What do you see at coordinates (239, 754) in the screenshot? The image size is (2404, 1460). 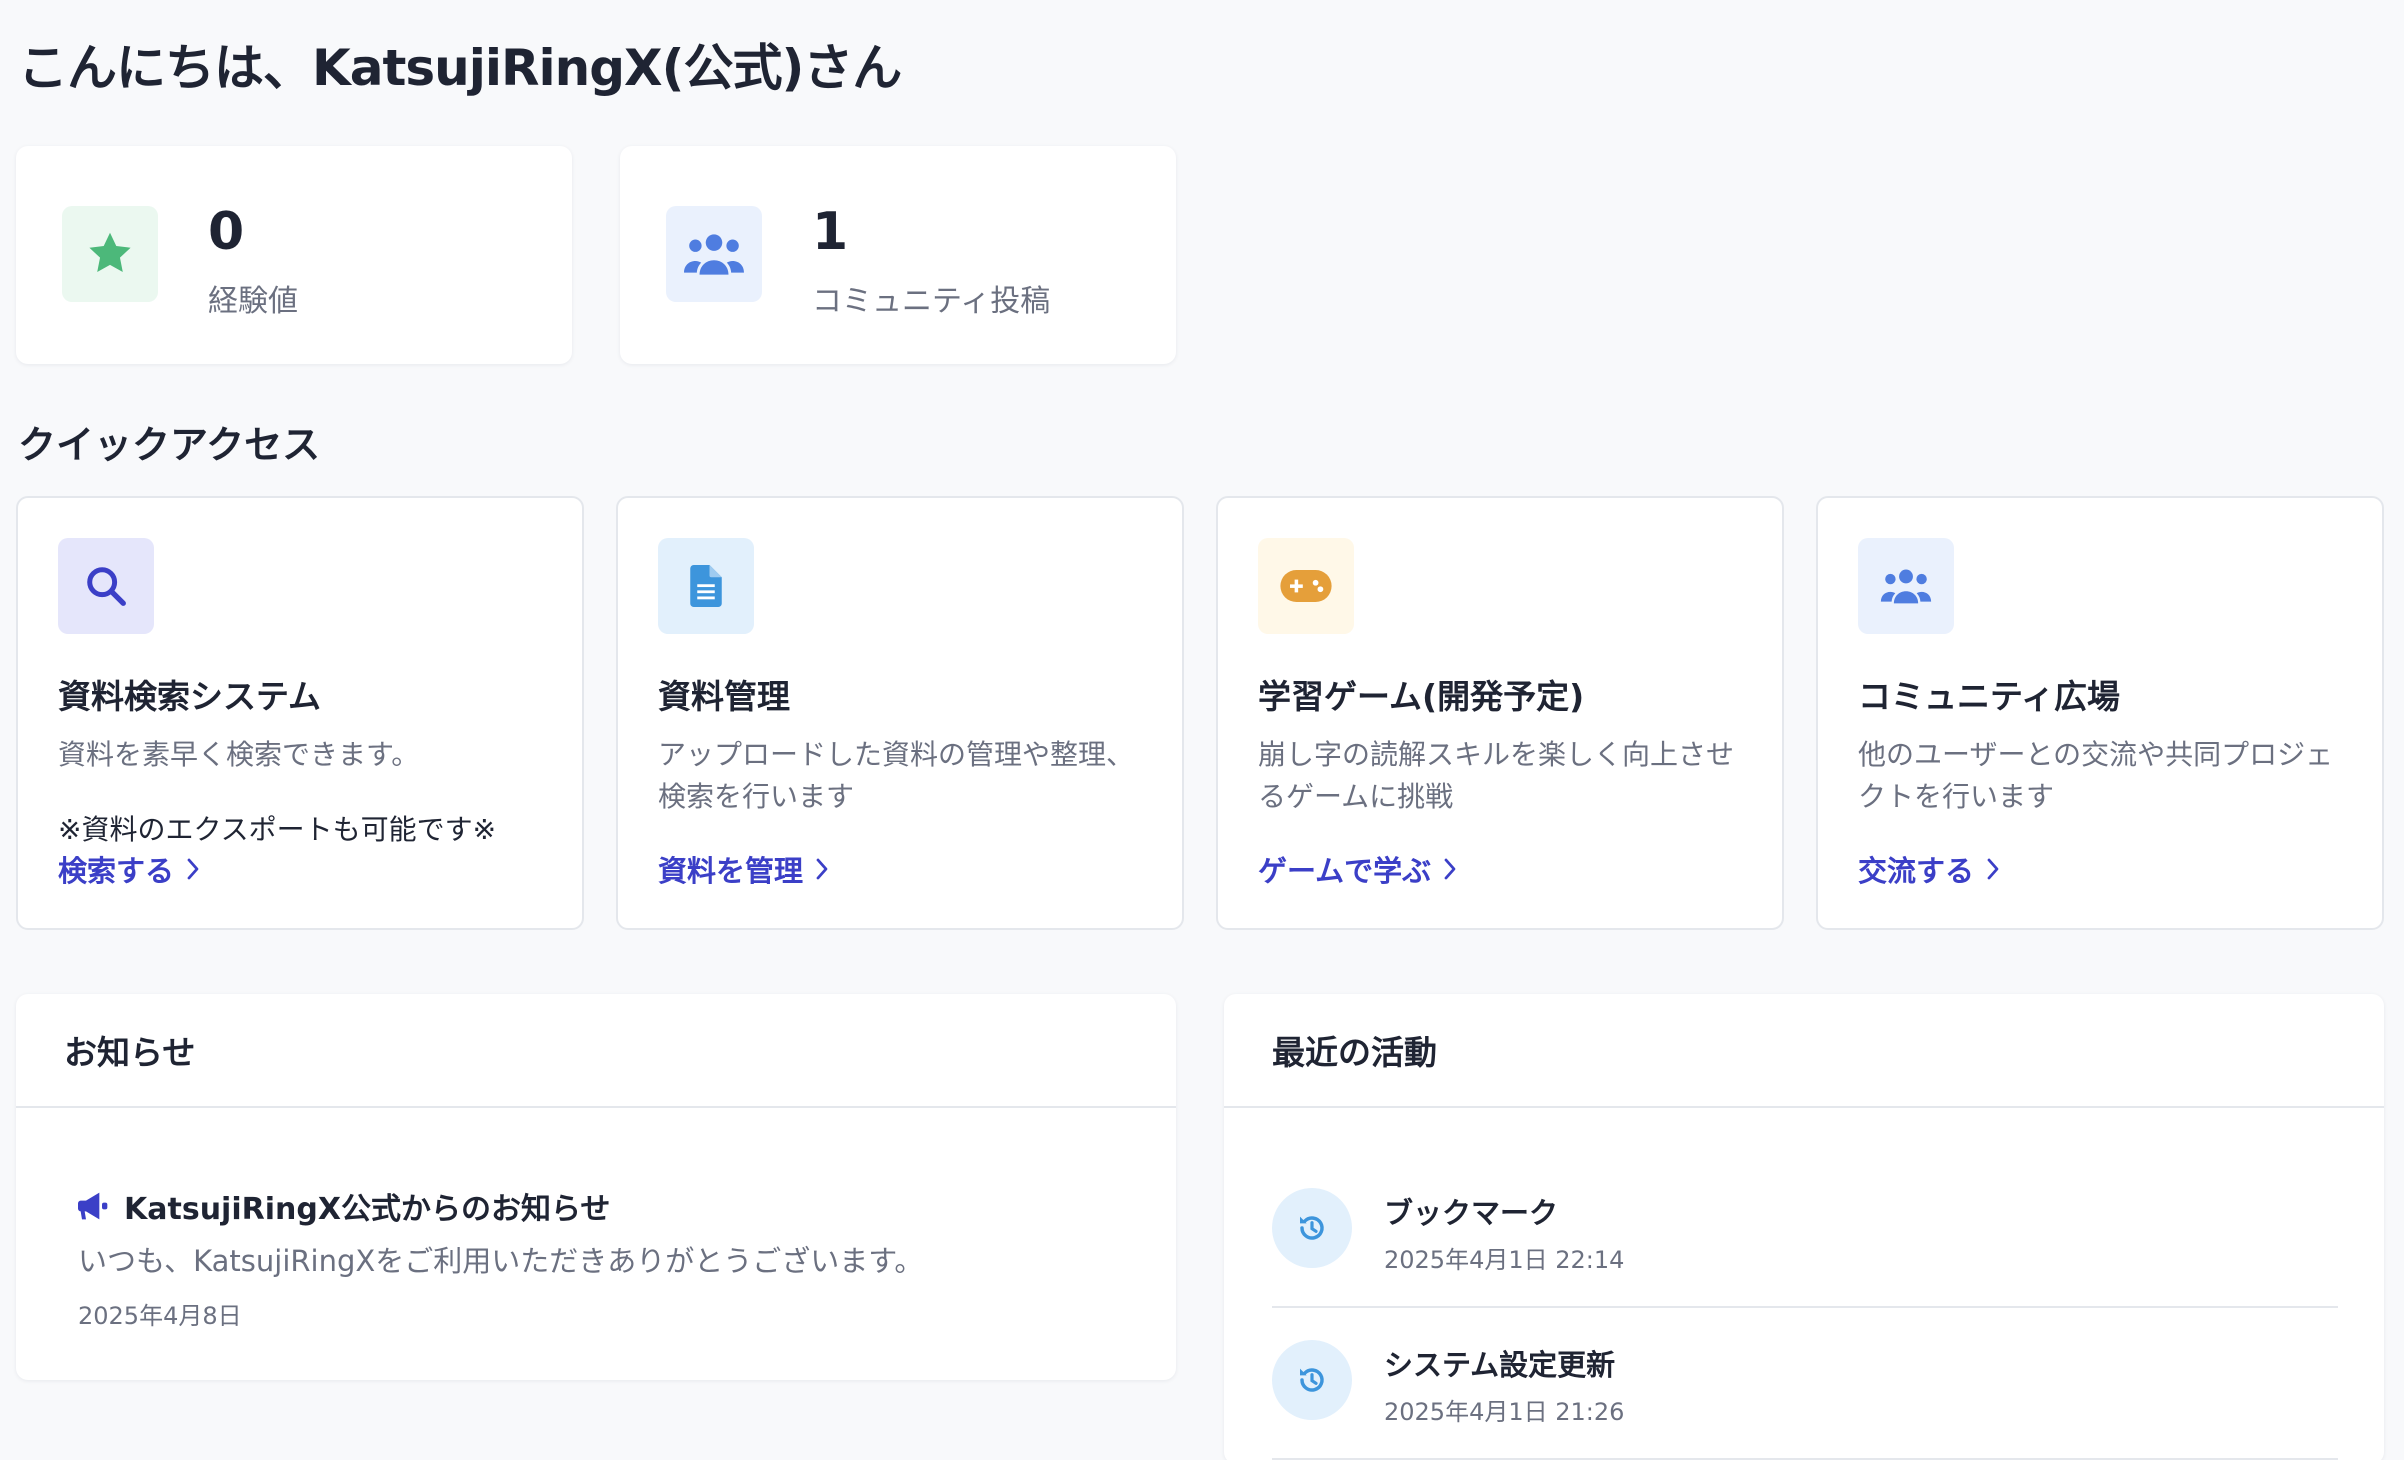 I see `card-description: 資料を素早く検索できます。` at bounding box center [239, 754].